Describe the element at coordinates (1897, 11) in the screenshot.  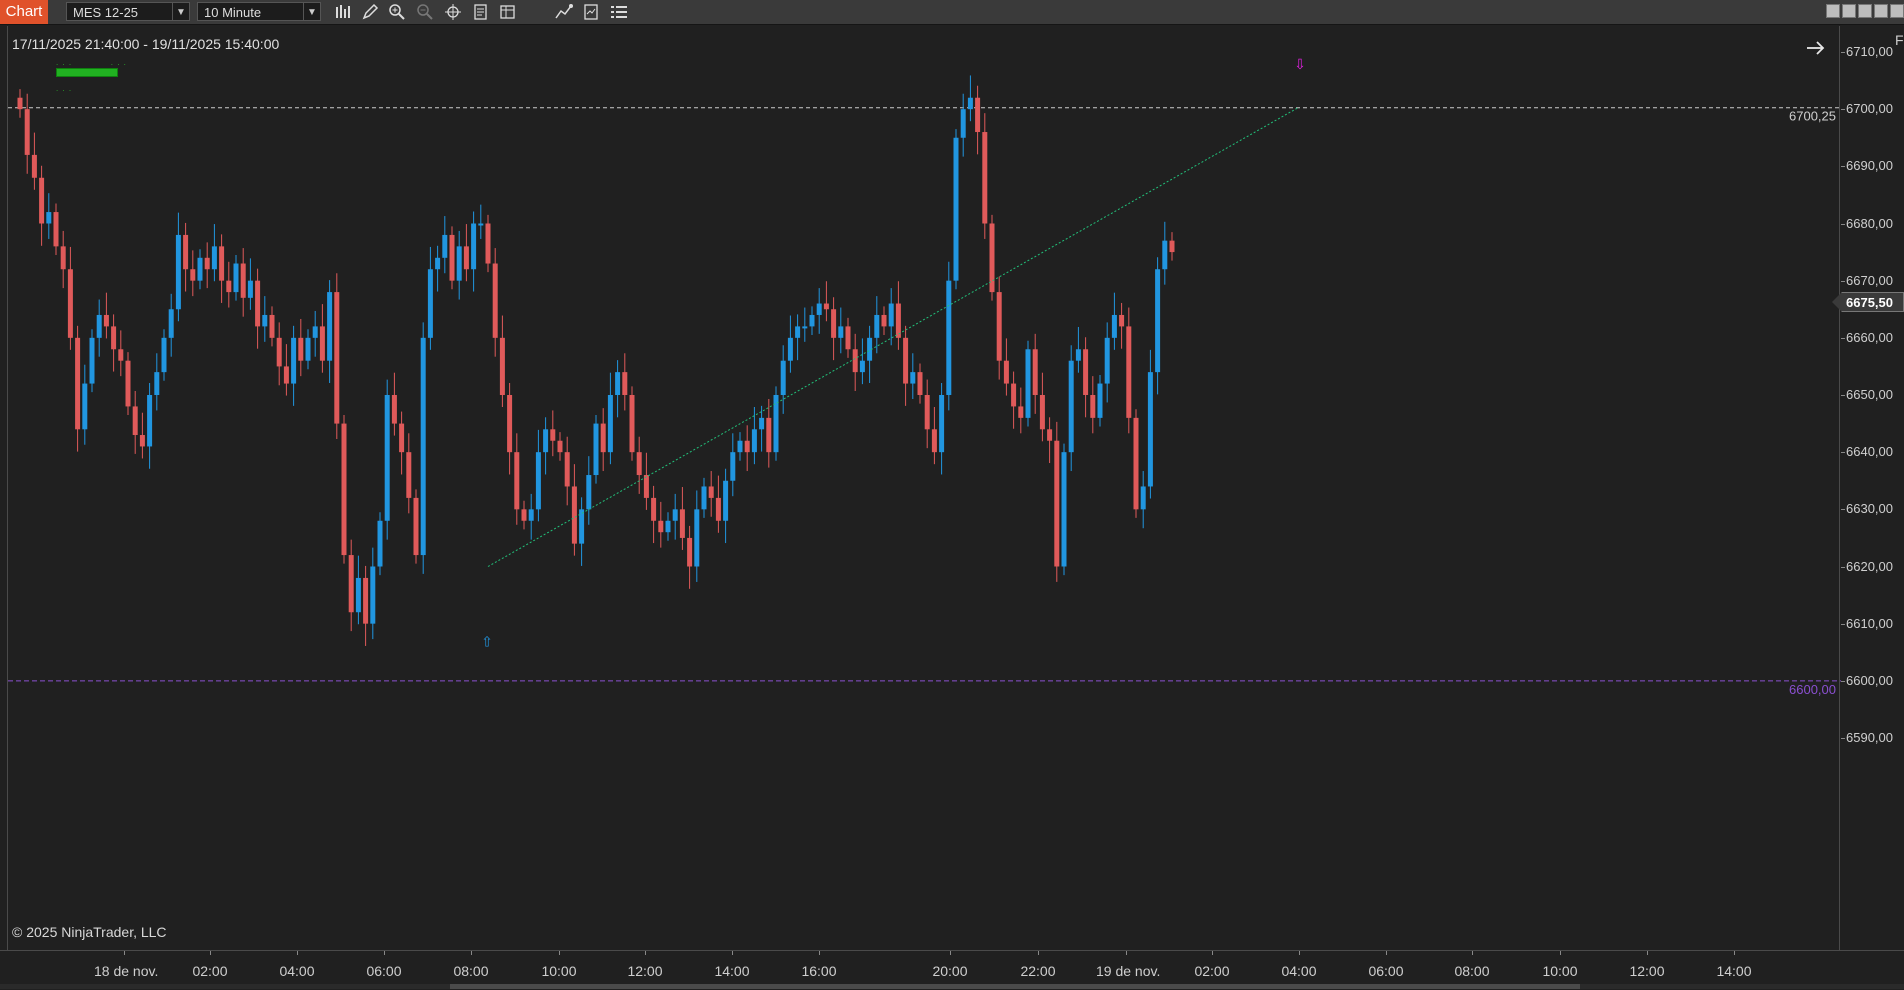
I see `window-close-icon` at that location.